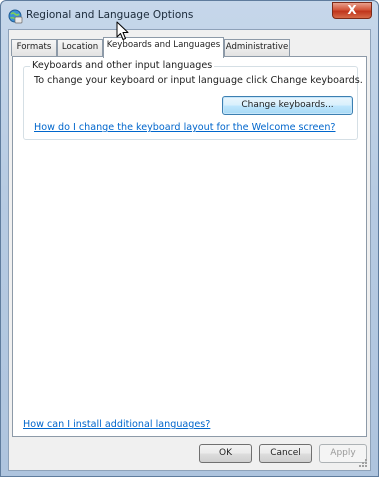 Image resolution: width=379 pixels, height=477 pixels. I want to click on resize-grip-icon, so click(363, 463).